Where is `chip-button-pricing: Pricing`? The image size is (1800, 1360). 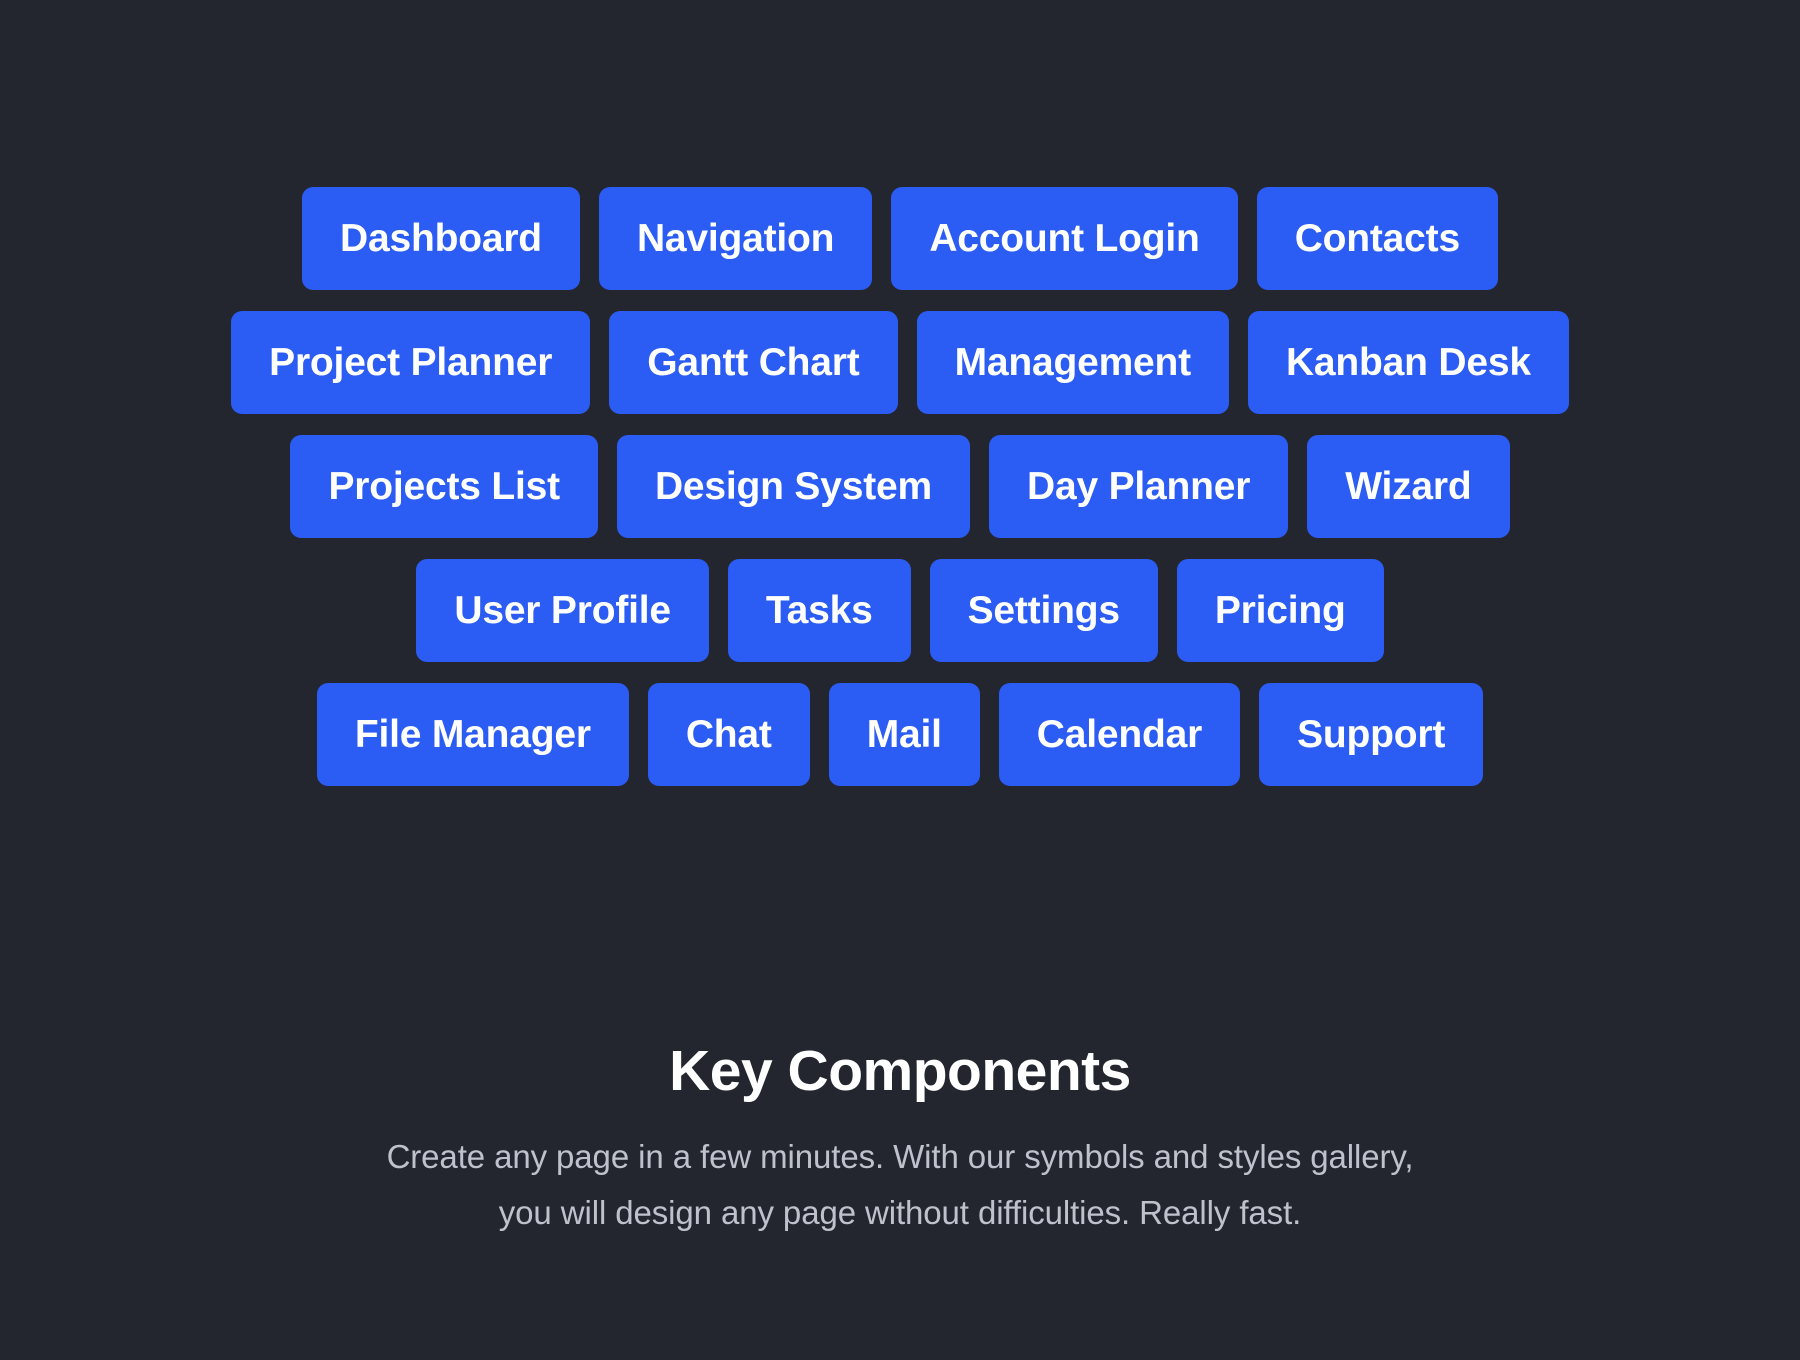 chip-button-pricing: Pricing is located at coordinates (1280, 610).